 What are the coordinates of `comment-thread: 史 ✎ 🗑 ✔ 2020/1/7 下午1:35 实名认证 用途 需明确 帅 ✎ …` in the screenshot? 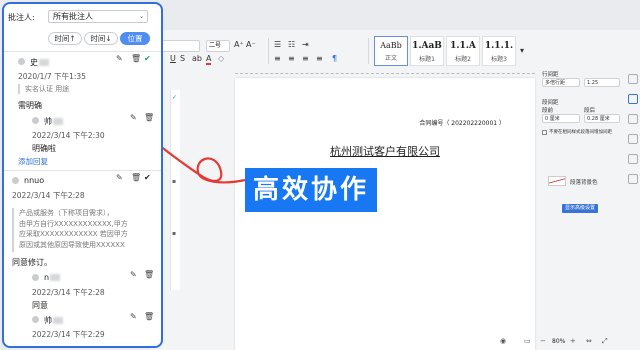 It's located at (82, 110).